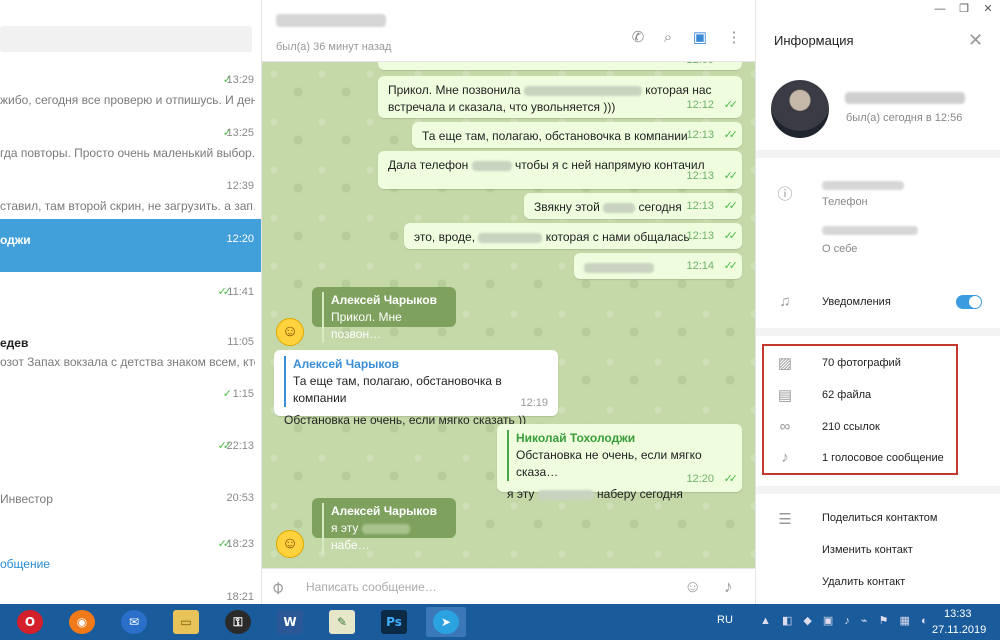 Image resolution: width=1000 pixels, height=640 pixels. I want to click on search-input, so click(126, 39).